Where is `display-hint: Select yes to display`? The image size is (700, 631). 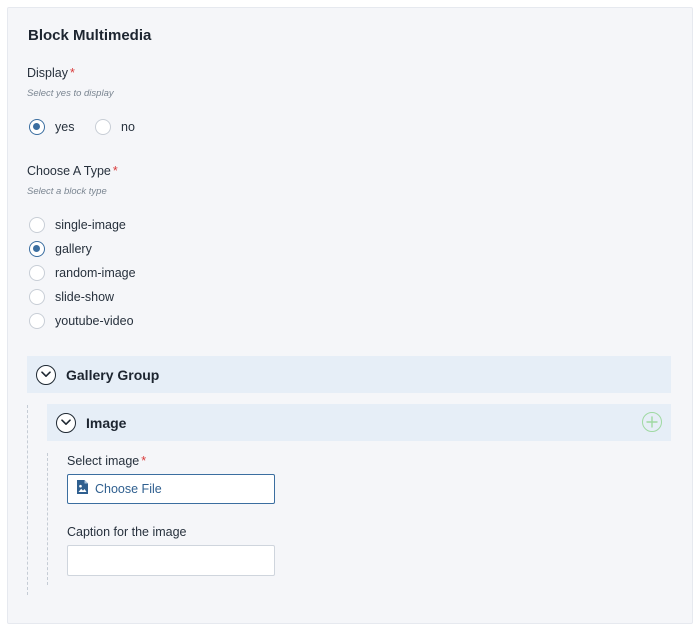 display-hint: Select yes to display is located at coordinates (70, 93).